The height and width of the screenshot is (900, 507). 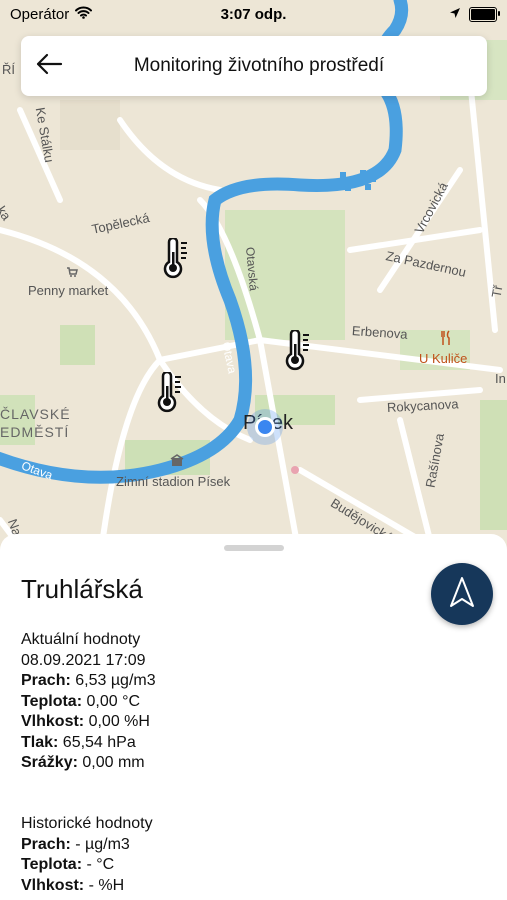 What do you see at coordinates (35, 414) in the screenshot?
I see `map-label: ČLAVSKÉ` at bounding box center [35, 414].